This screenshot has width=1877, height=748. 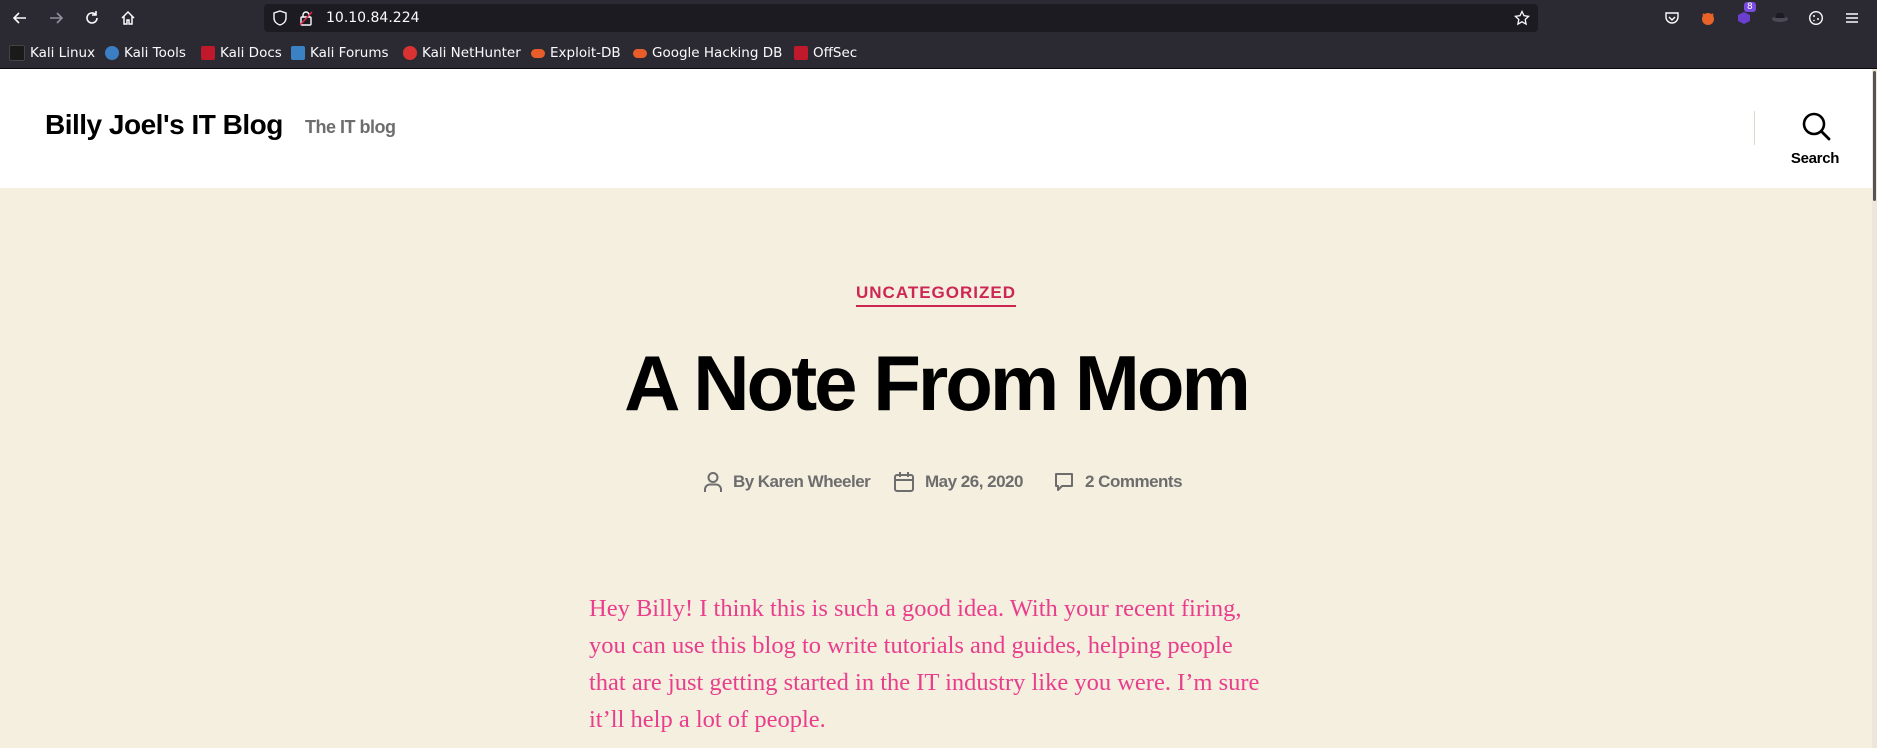 What do you see at coordinates (814, 482) in the screenshot?
I see `author-link: Karen Wheeler` at bounding box center [814, 482].